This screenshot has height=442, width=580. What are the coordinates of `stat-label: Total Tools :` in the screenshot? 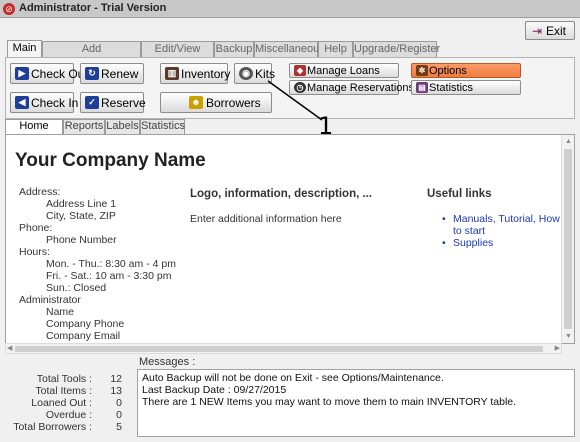 It's located at (64, 379).